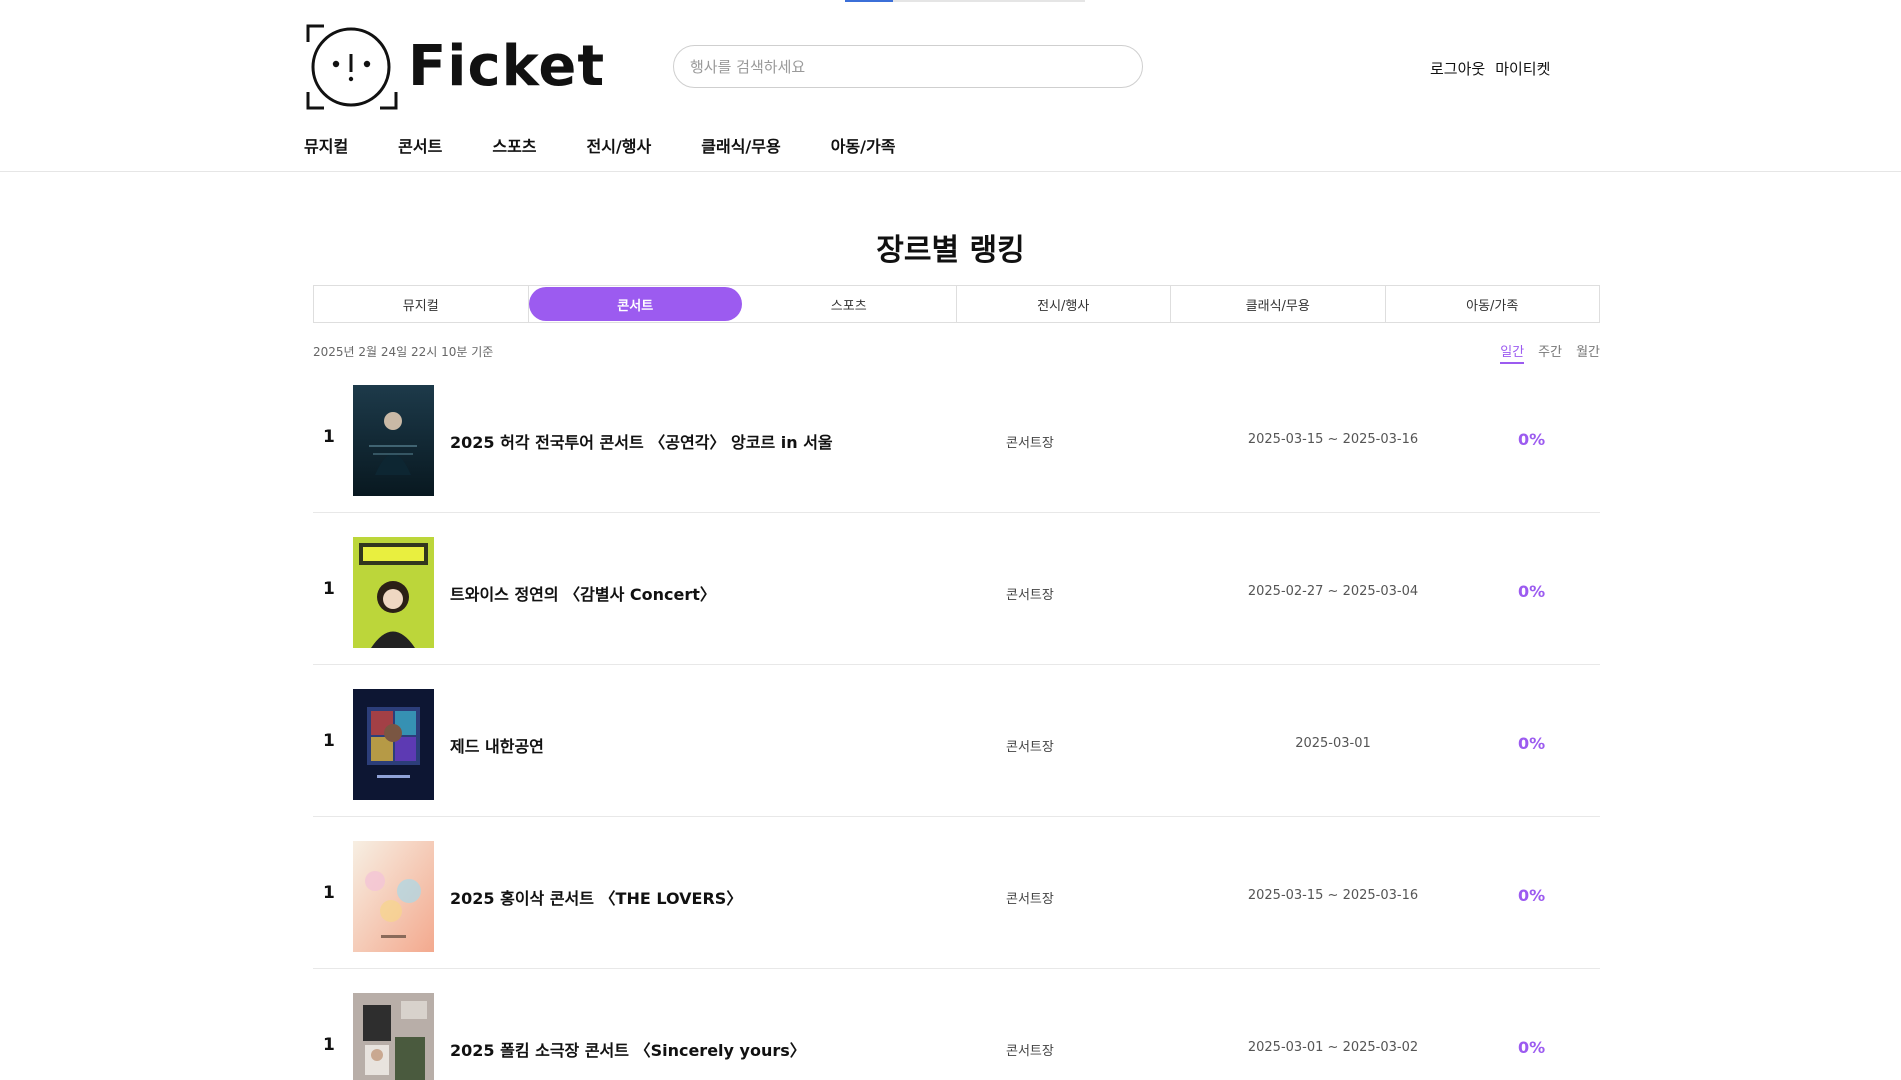 The width and height of the screenshot is (1901, 1080). What do you see at coordinates (1333, 591) in the screenshot?
I see `event-date: 2025-02-27 ~ 2025-03-04` at bounding box center [1333, 591].